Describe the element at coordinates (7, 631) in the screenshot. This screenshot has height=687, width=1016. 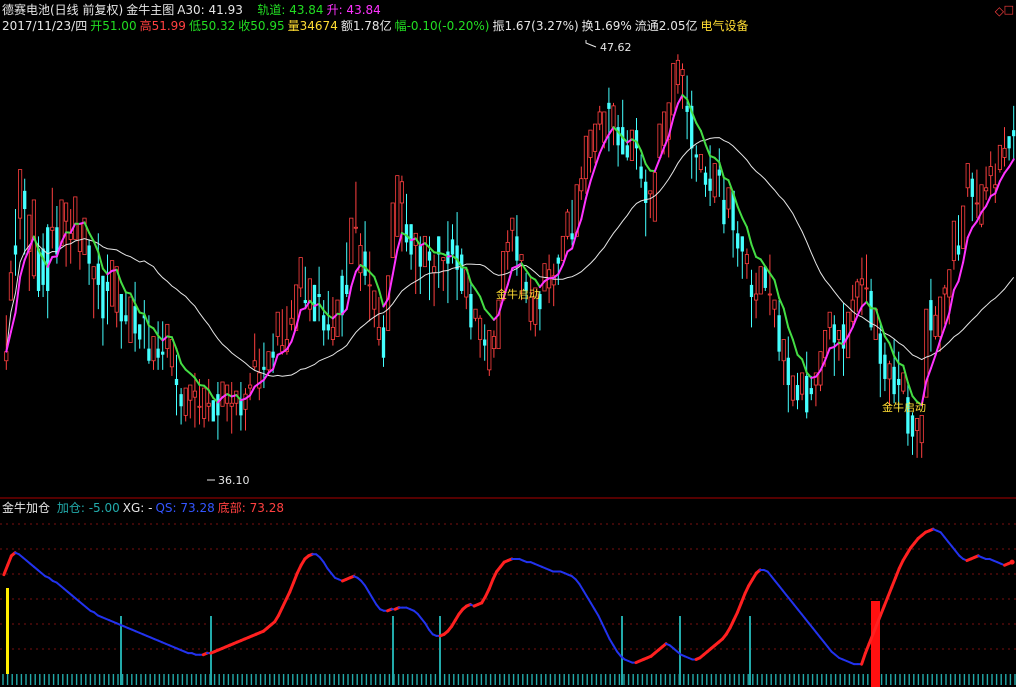
I see `yellow-signal-bar` at that location.